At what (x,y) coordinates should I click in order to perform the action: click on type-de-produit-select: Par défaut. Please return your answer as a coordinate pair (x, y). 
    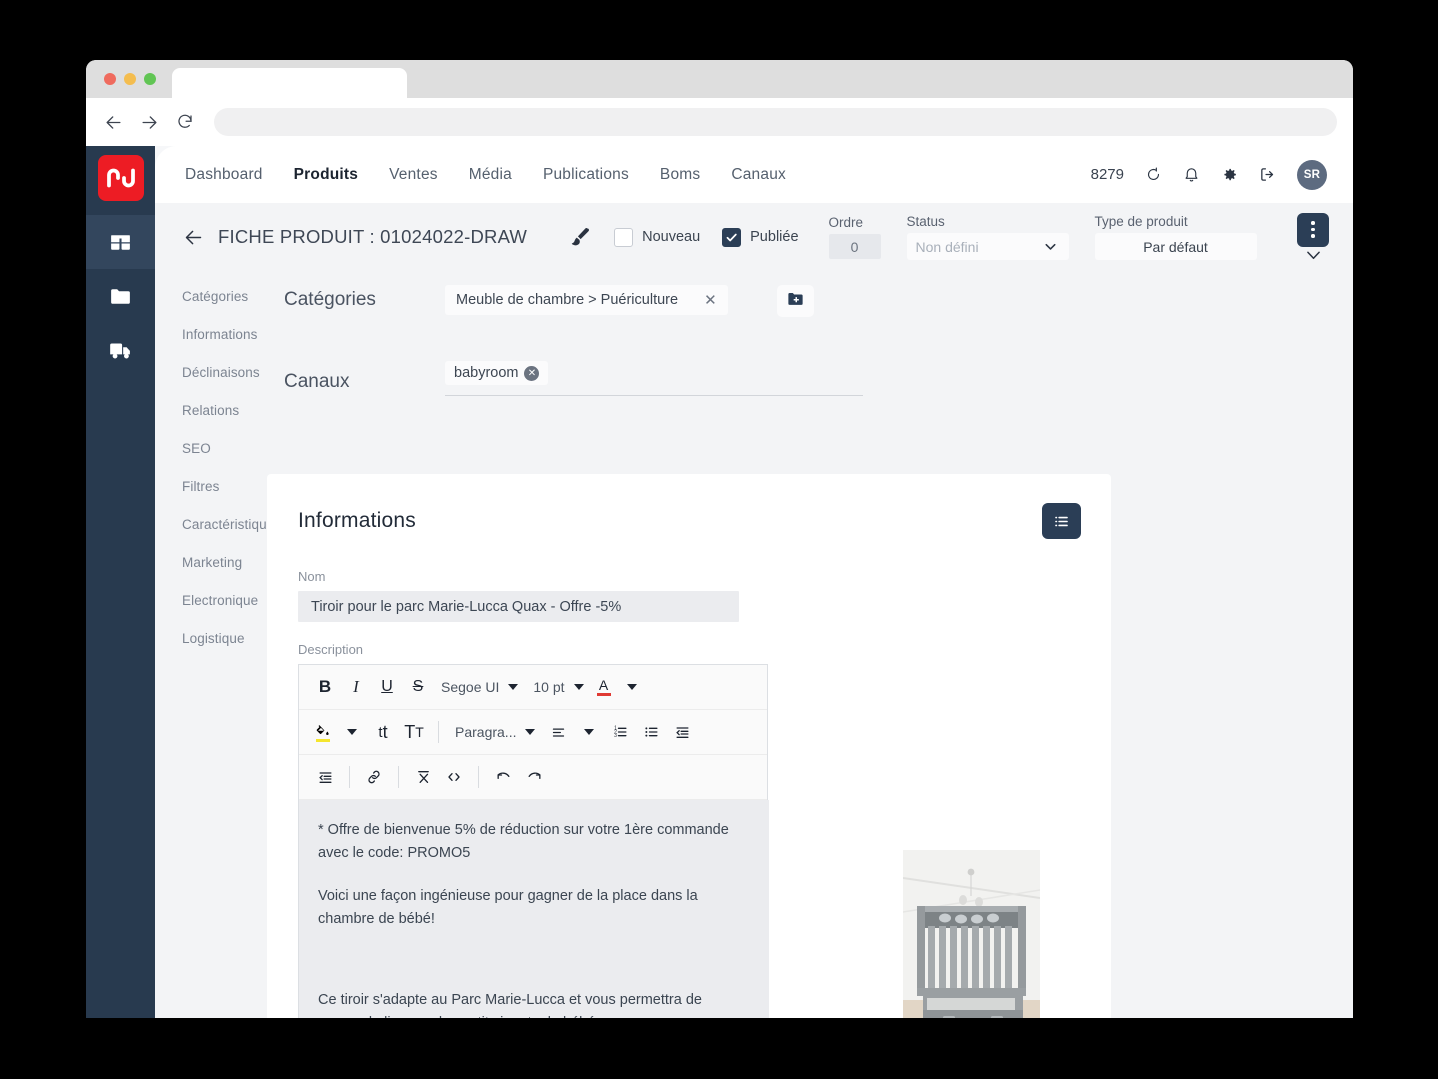
    Looking at the image, I should click on (1175, 246).